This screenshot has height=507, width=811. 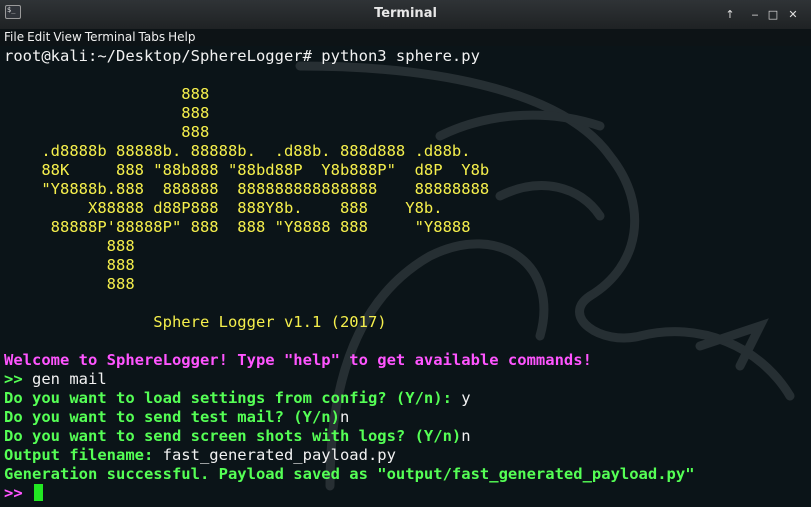 I want to click on close-button: ✕, so click(x=793, y=15).